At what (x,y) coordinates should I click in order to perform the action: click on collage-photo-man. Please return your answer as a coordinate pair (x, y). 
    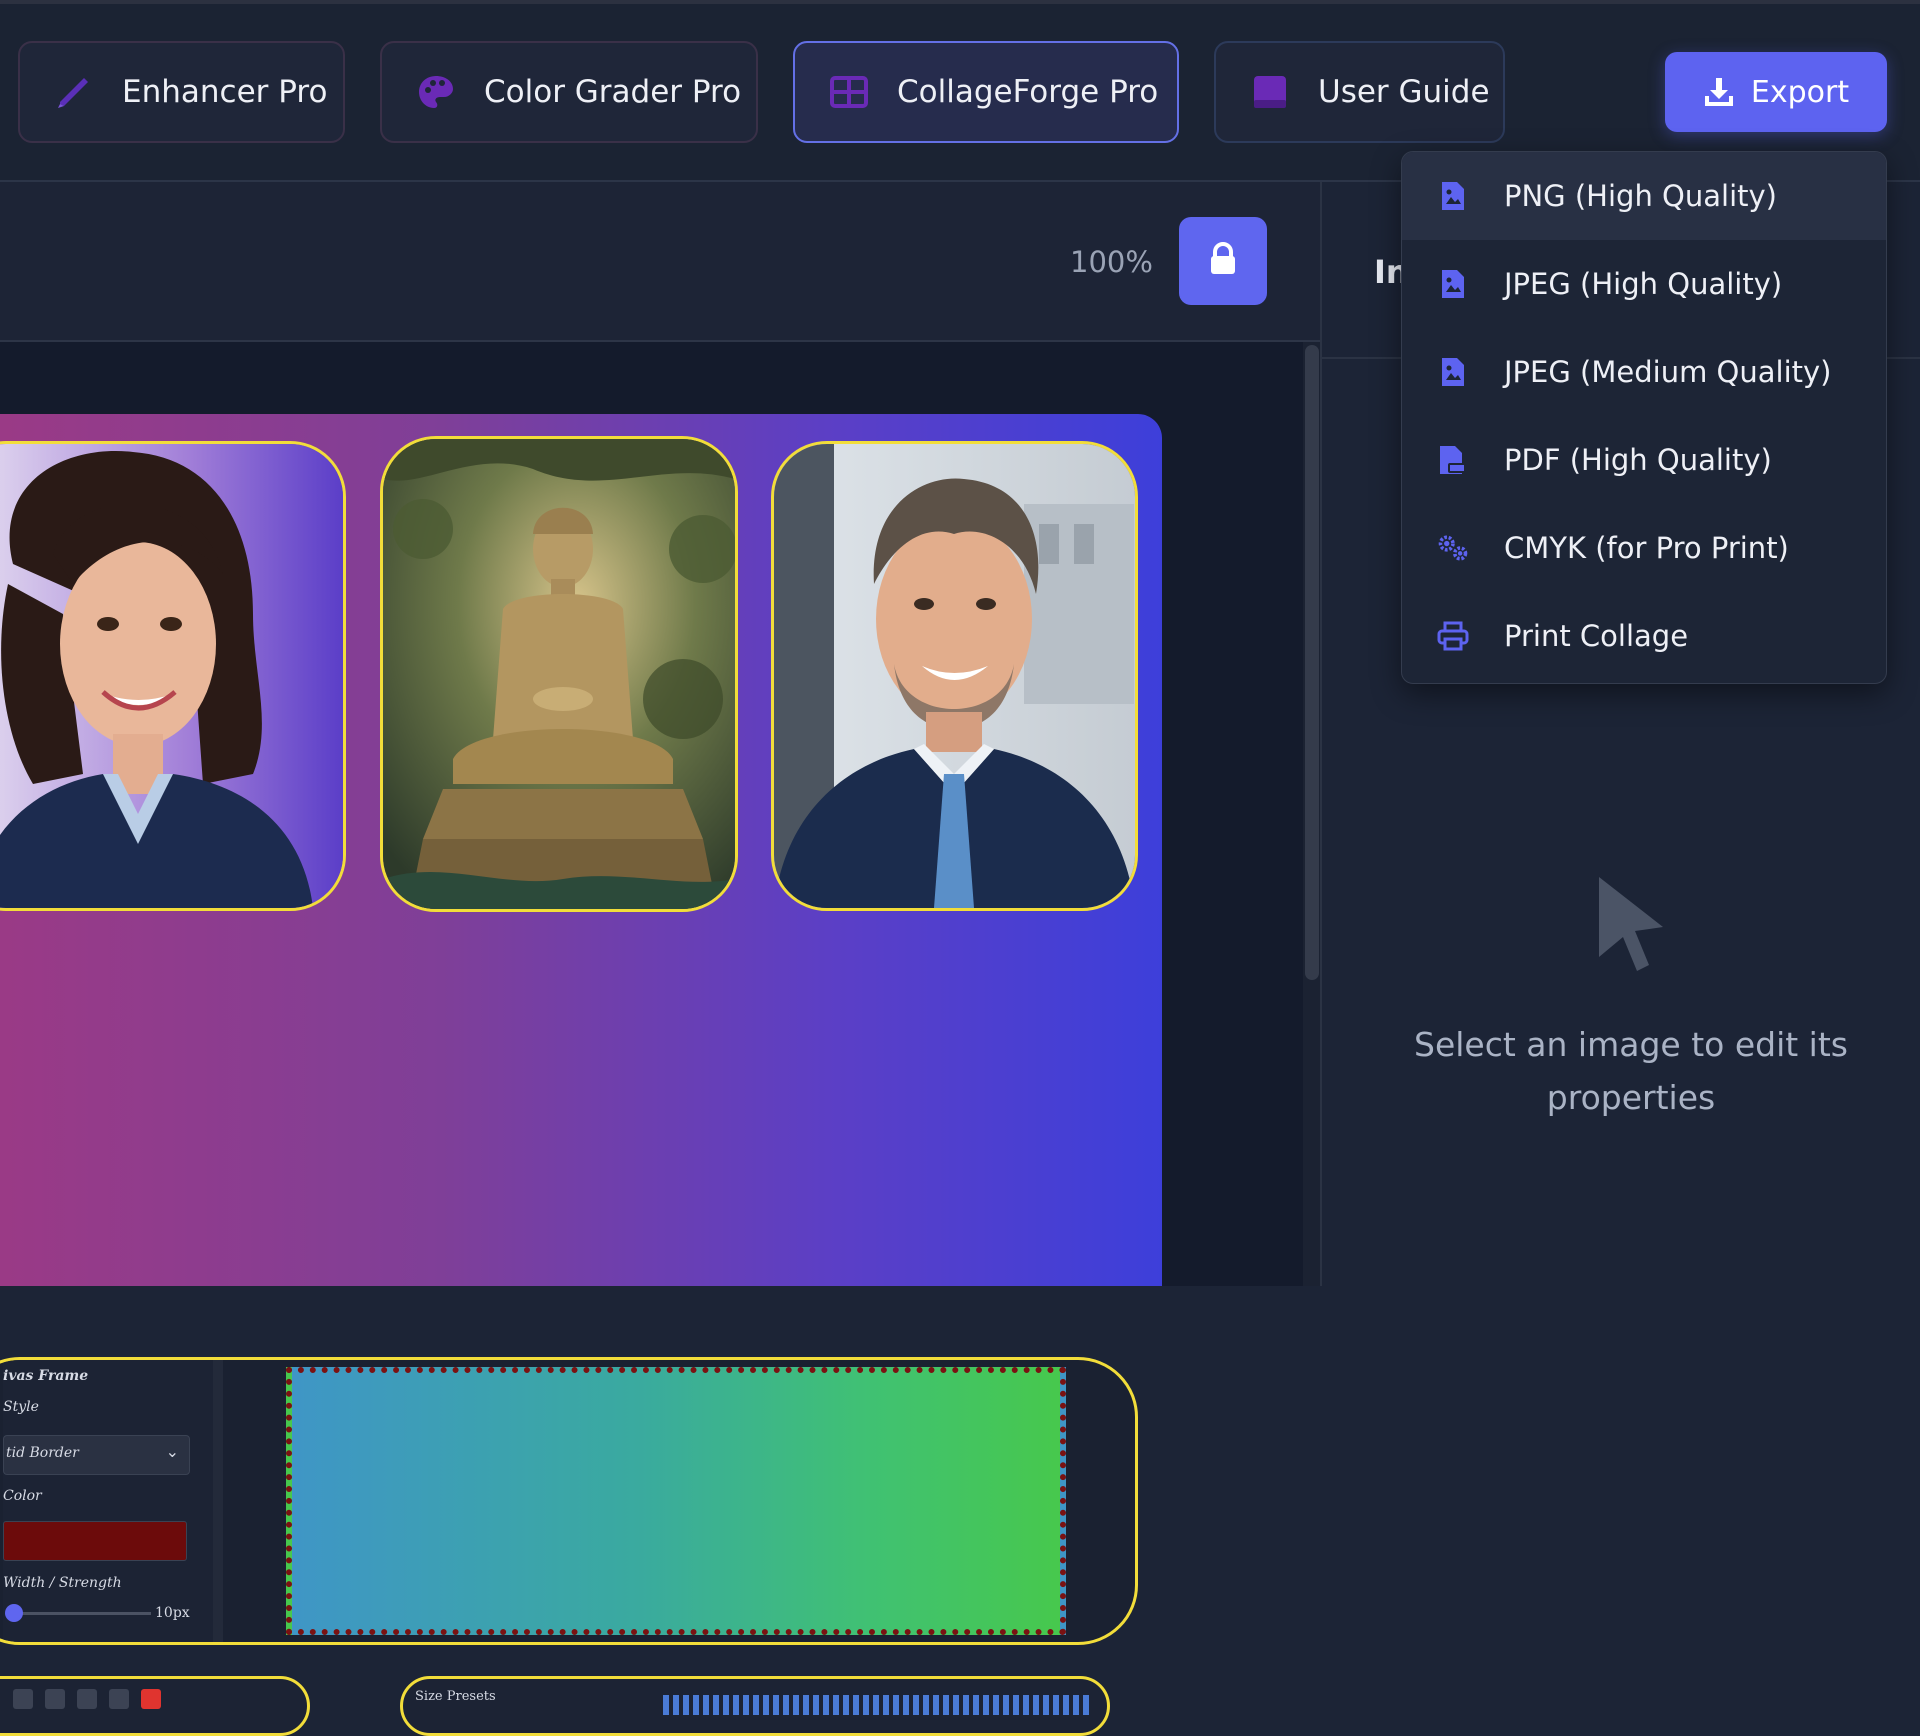
    Looking at the image, I should click on (954, 676).